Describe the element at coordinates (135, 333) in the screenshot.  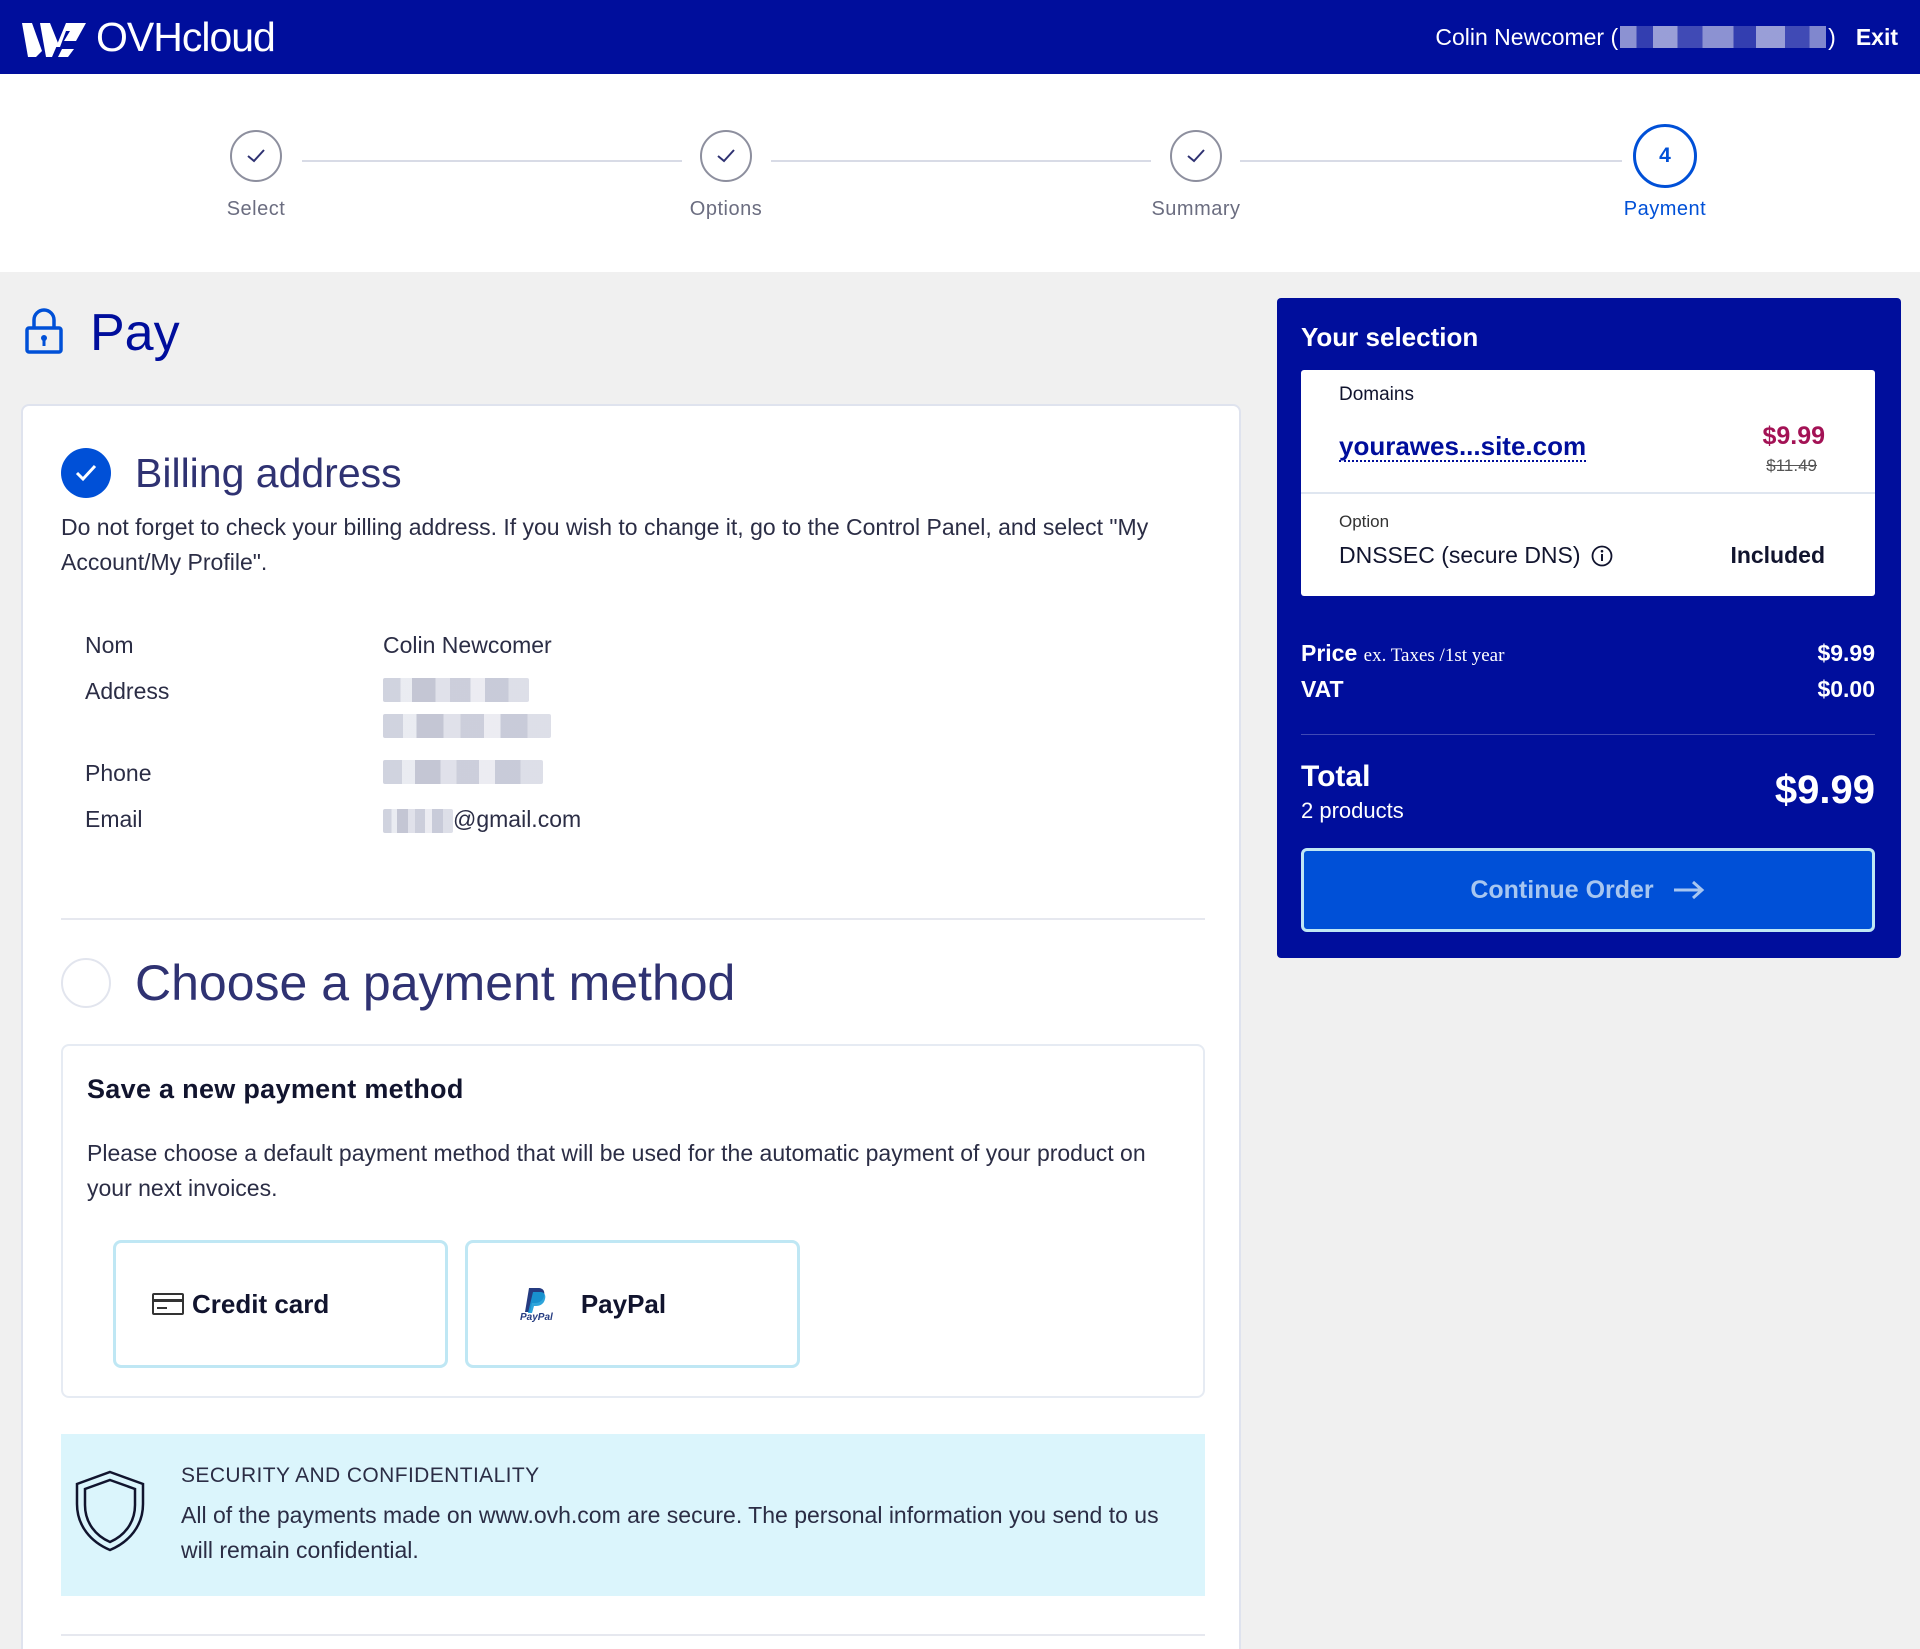
I see `page-title-text: Pay` at that location.